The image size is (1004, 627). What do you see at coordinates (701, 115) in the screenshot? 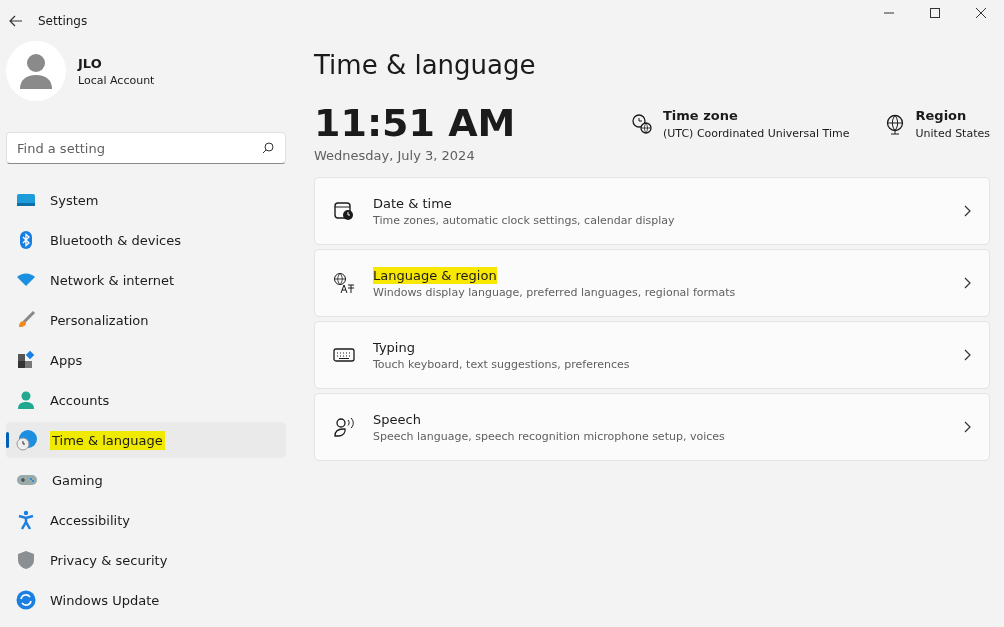
I see `info-label: Time zone` at bounding box center [701, 115].